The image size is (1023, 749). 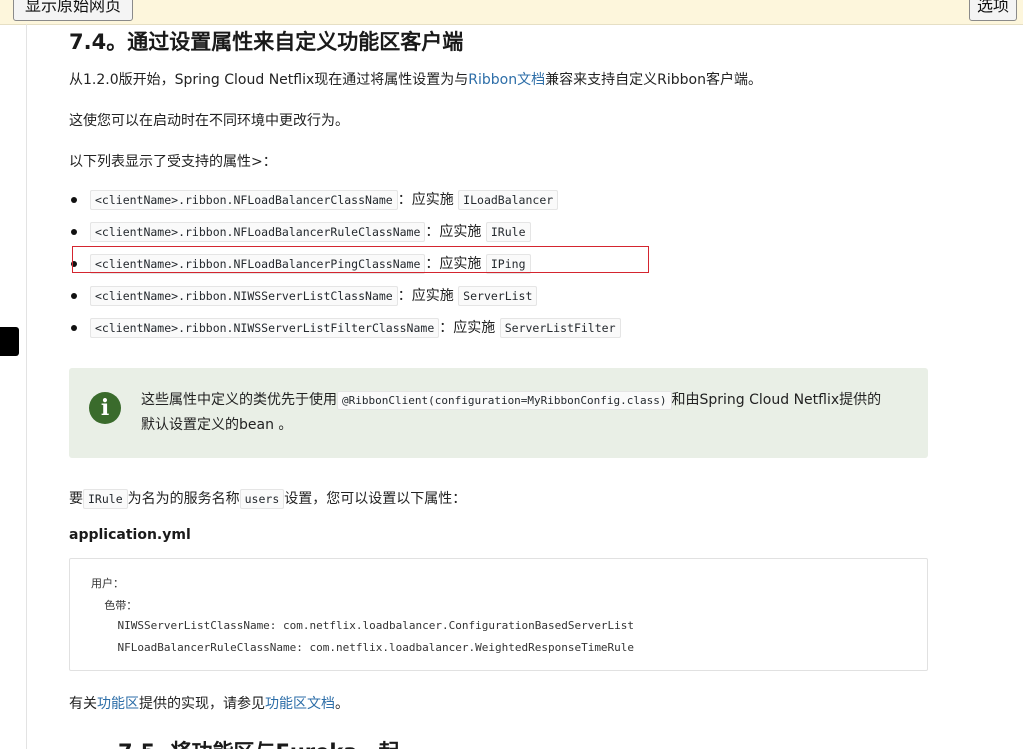 What do you see at coordinates (653, 80) in the screenshot?
I see `intro-suffix: 兼容来支持自定义Ribbon客户端。` at bounding box center [653, 80].